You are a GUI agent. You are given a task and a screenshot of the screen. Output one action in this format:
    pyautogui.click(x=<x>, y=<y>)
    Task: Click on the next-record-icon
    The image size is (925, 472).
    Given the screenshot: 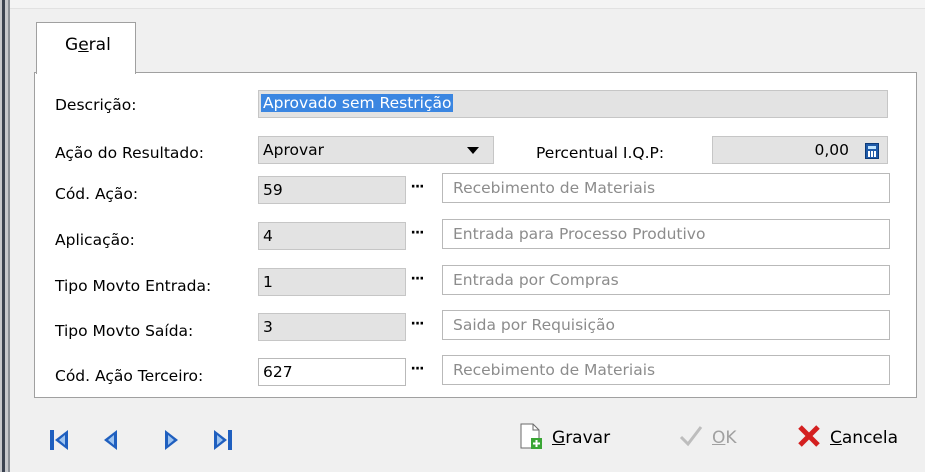 What is the action you would take?
    pyautogui.click(x=171, y=440)
    